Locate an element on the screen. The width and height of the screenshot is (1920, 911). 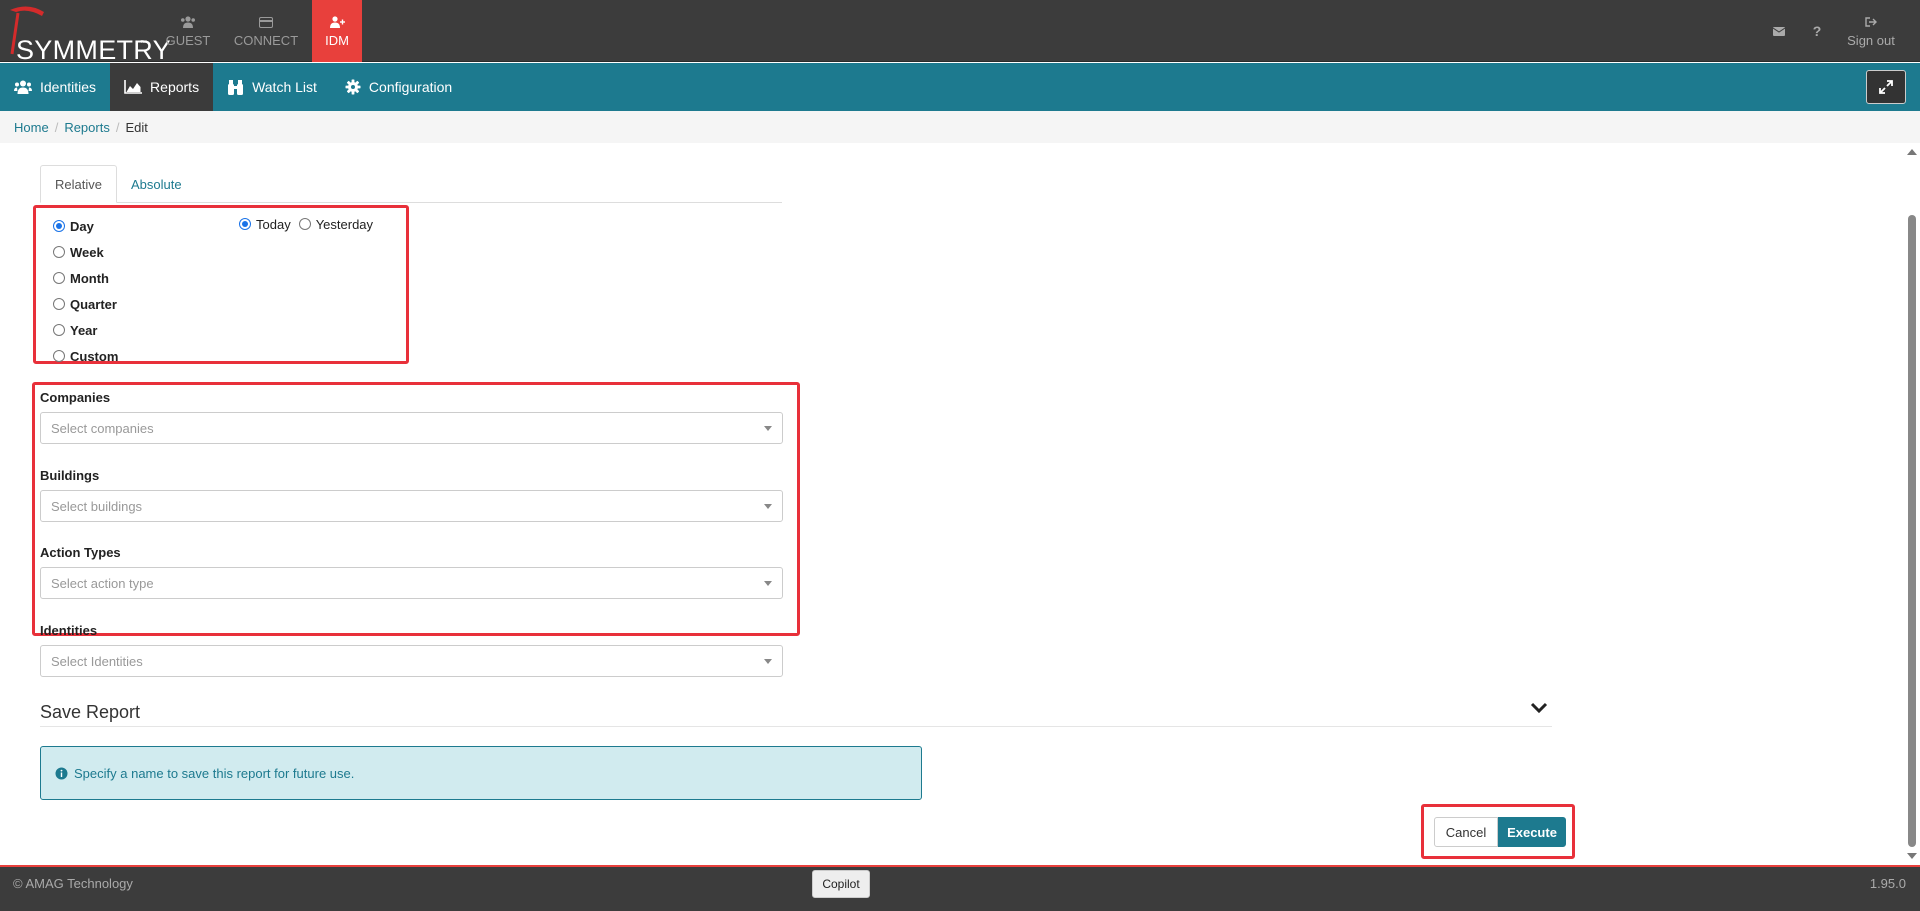
breadcrumb: Home / Reports / Edit is located at coordinates (960, 127).